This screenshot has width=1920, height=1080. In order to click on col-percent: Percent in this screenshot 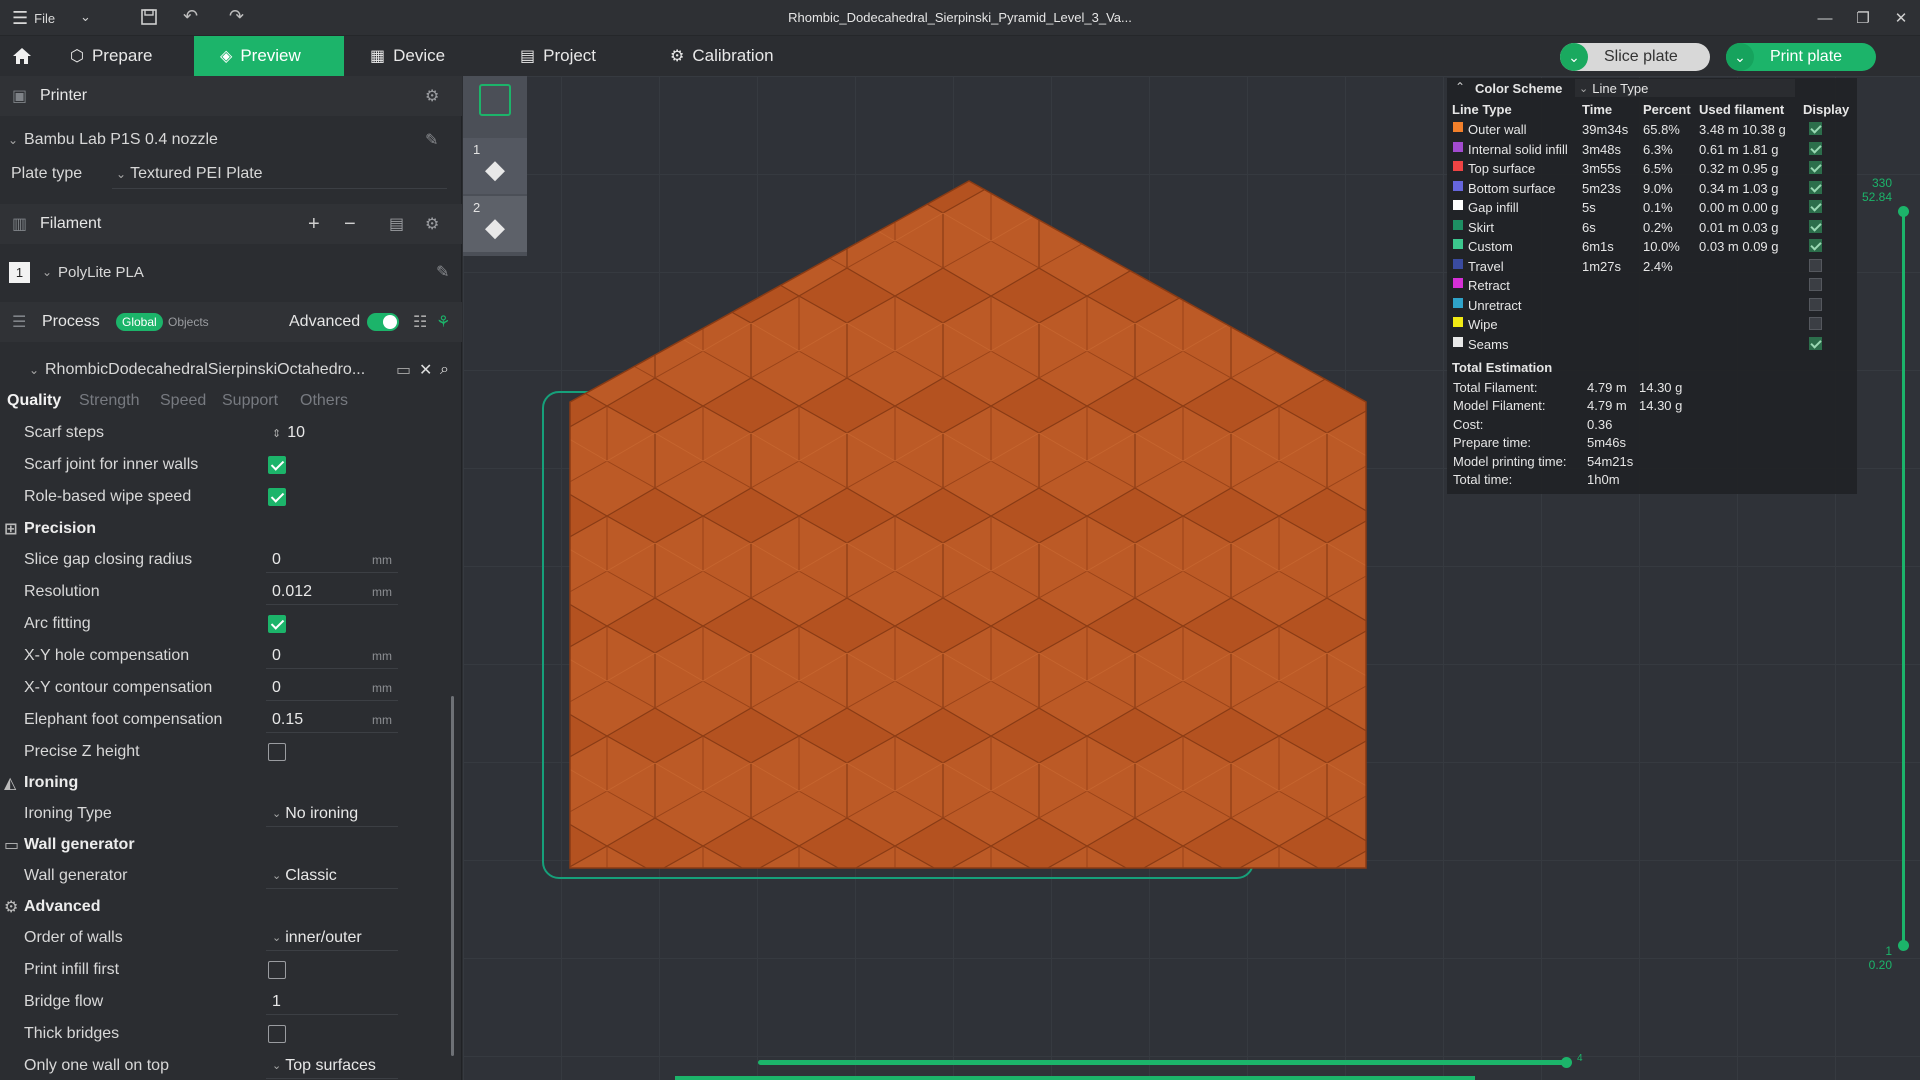, I will do `click(1667, 109)`.